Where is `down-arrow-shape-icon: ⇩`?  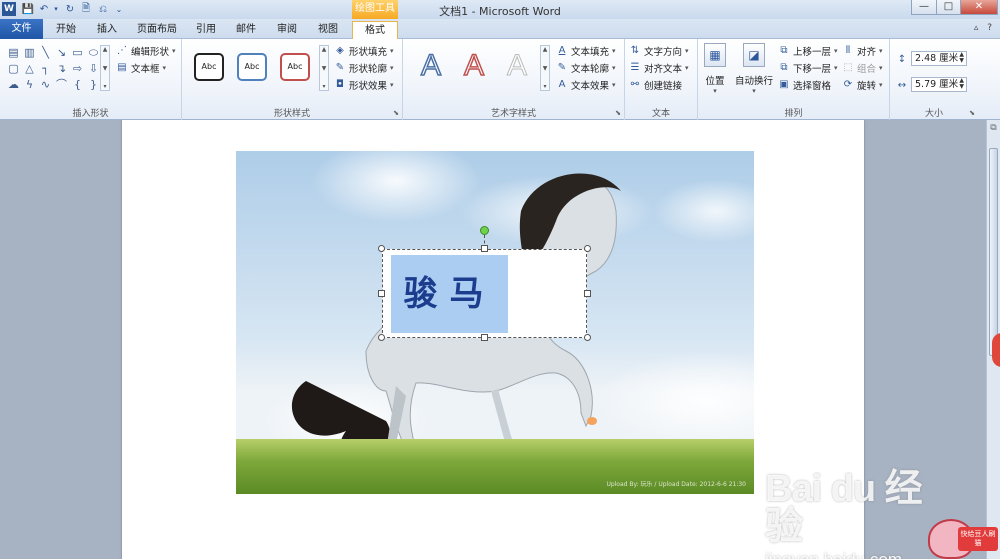 down-arrow-shape-icon: ⇩ is located at coordinates (93, 68).